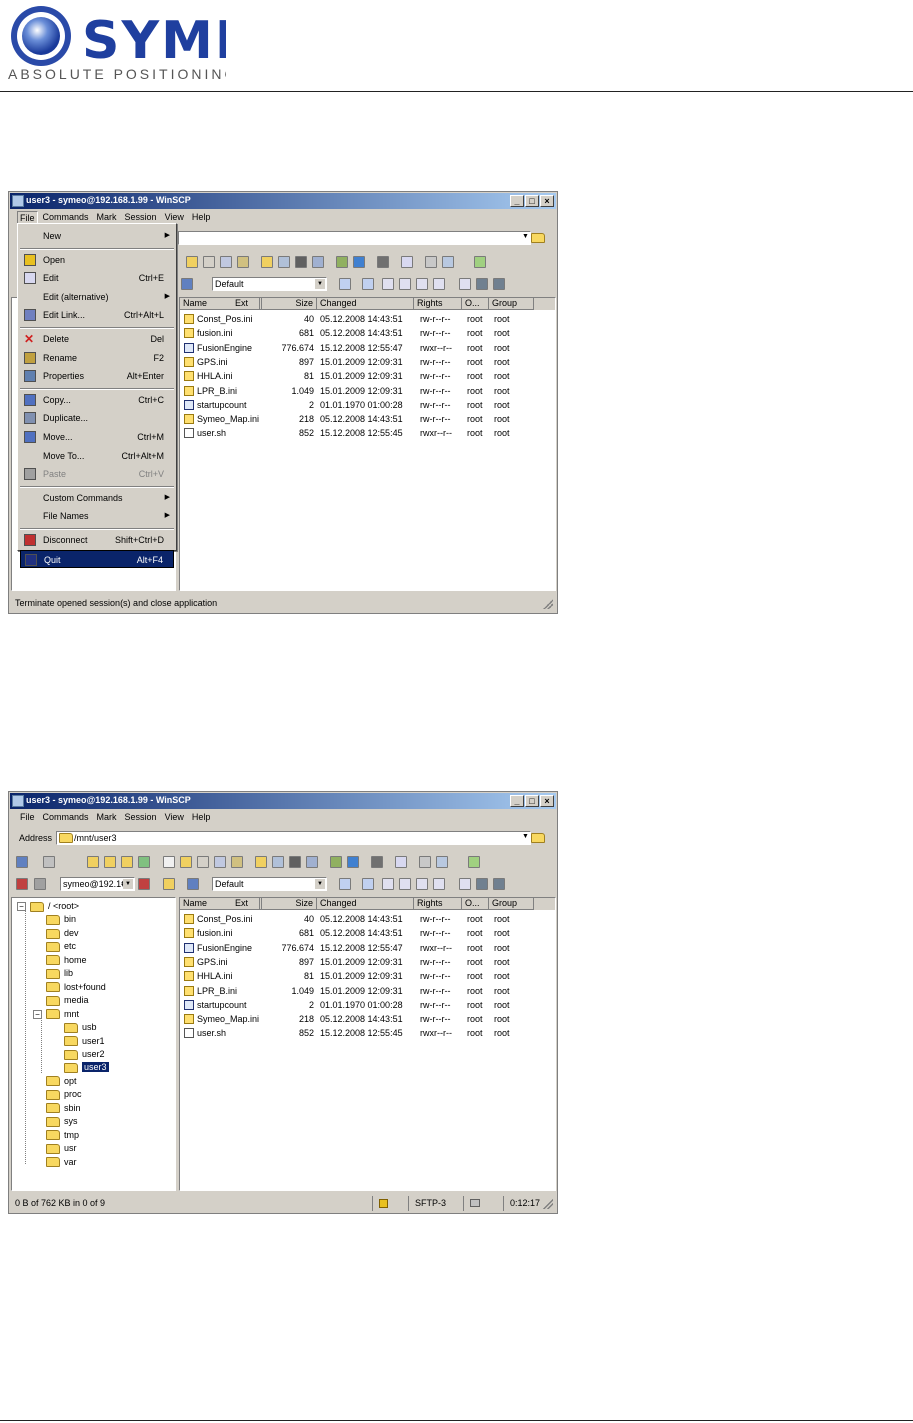  What do you see at coordinates (61, 1162) in the screenshot?
I see `tree-node: var` at bounding box center [61, 1162].